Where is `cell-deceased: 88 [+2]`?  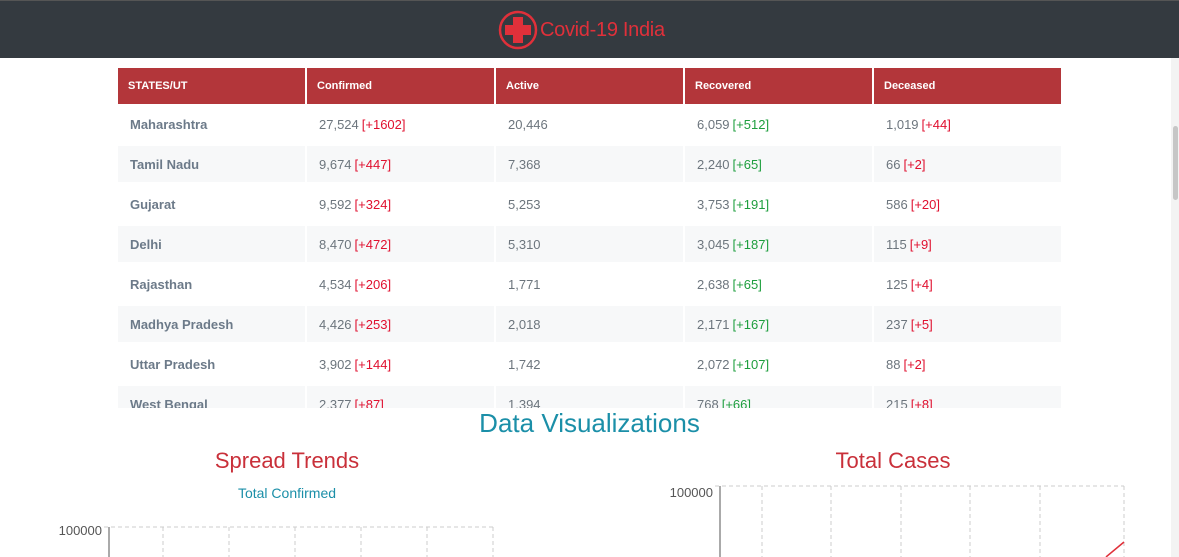
cell-deceased: 88 [+2] is located at coordinates (967, 364).